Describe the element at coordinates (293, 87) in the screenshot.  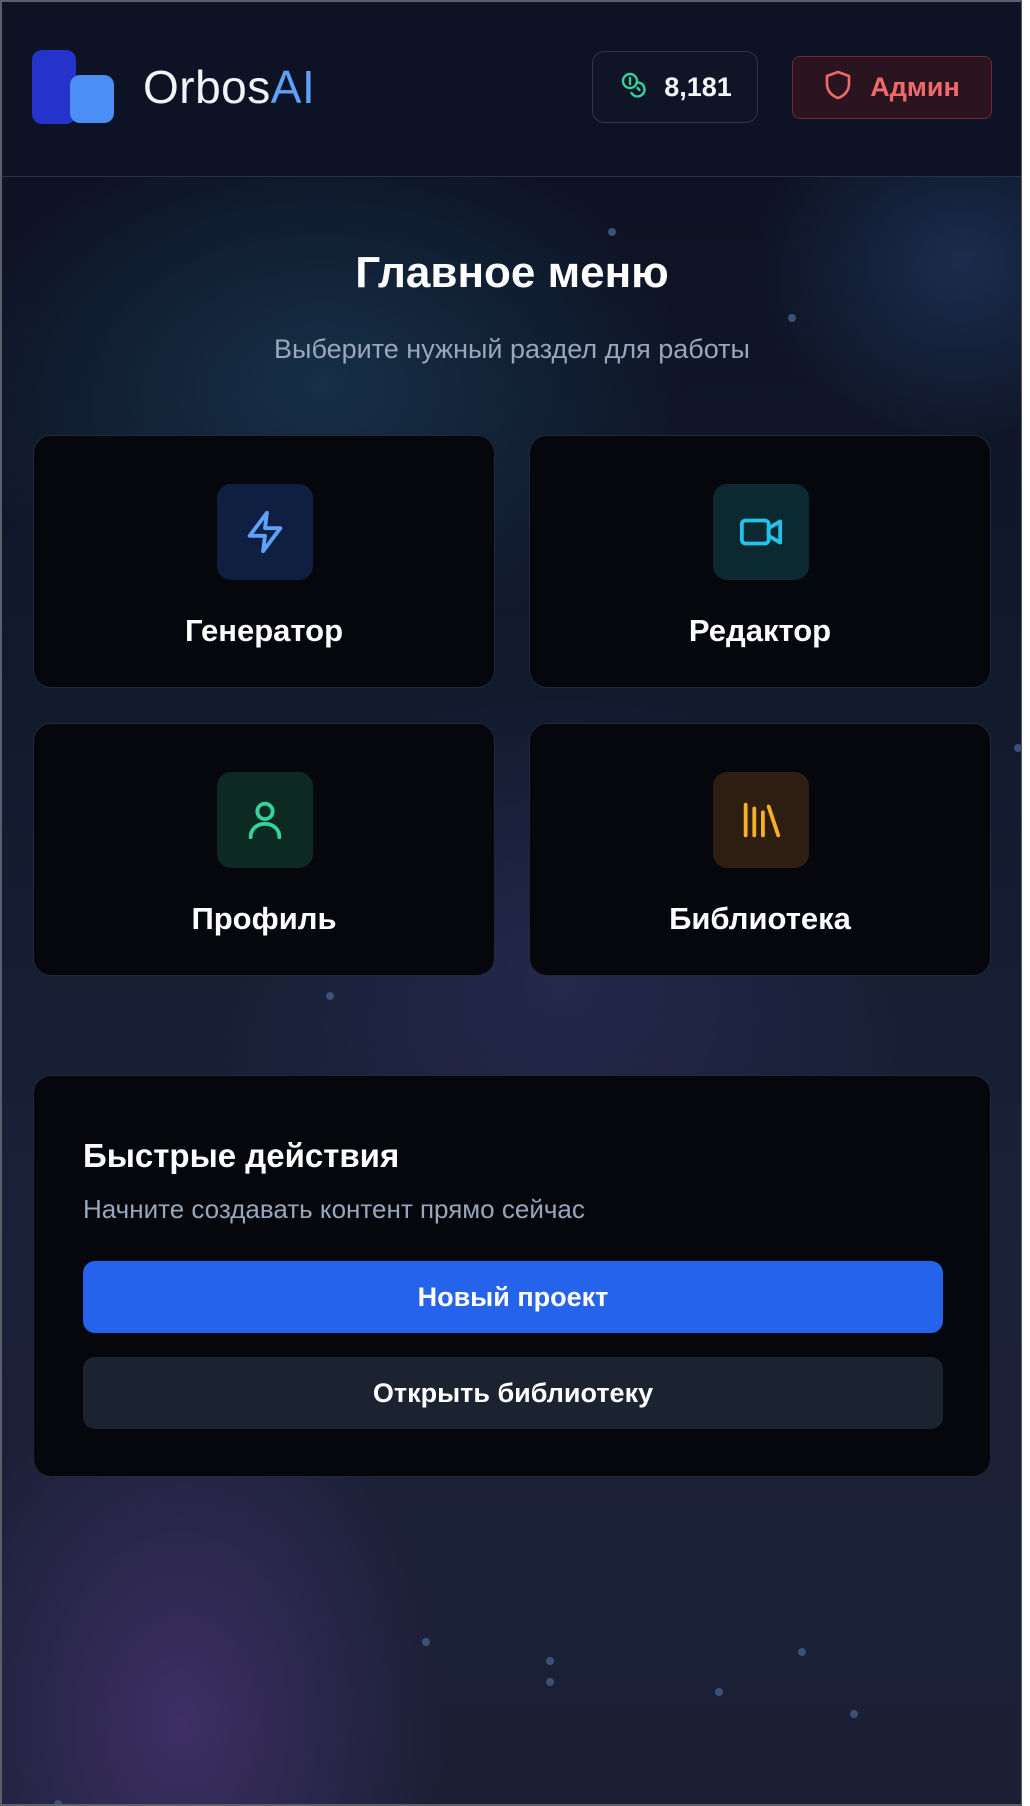
I see `brand-accent: AI` at that location.